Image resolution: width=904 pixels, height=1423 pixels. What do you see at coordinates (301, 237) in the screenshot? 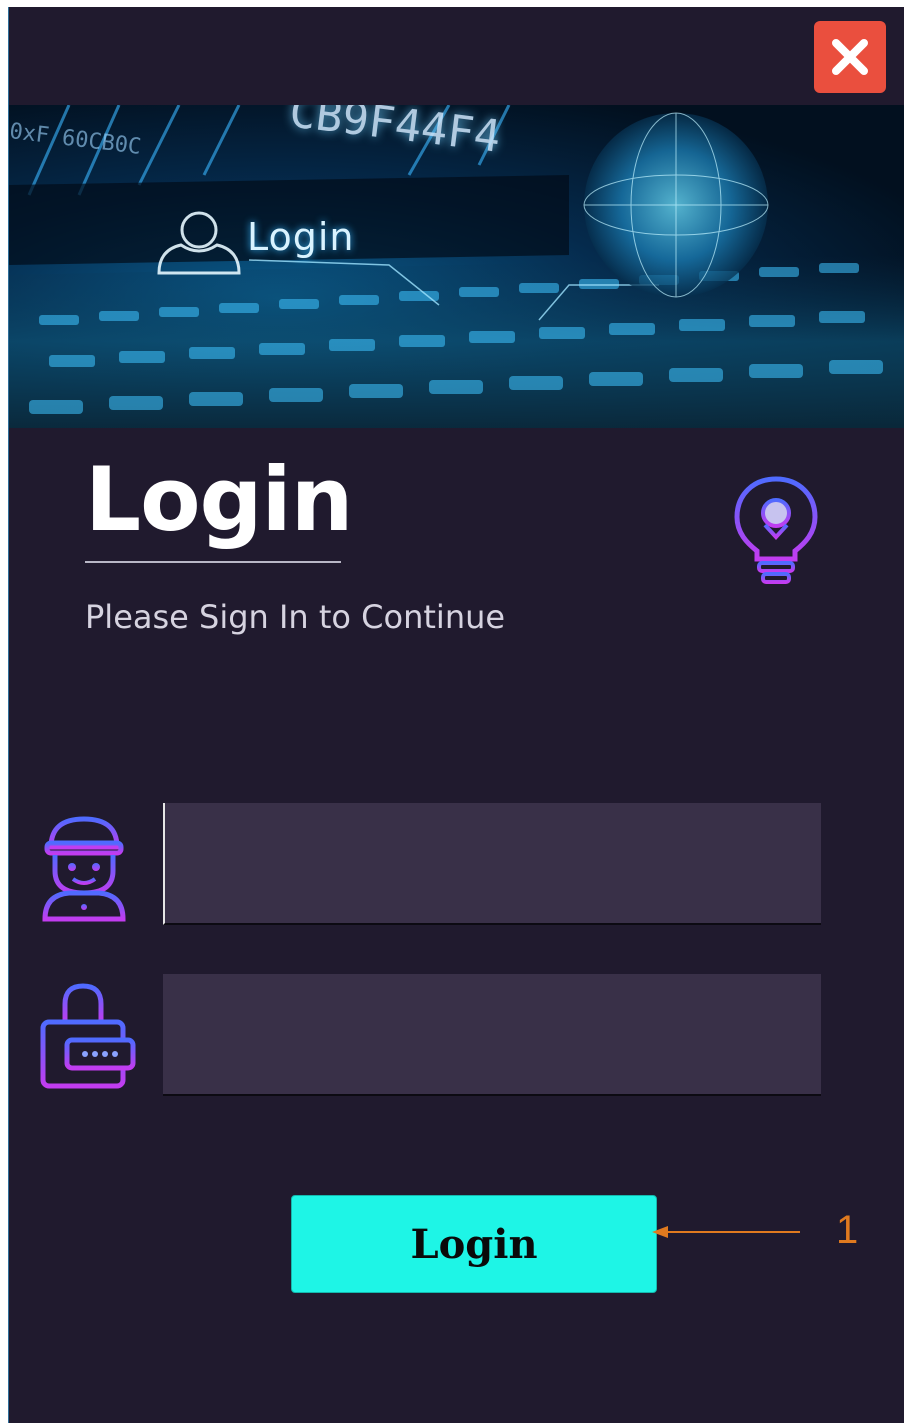
I see `banner-login-text: Login` at bounding box center [301, 237].